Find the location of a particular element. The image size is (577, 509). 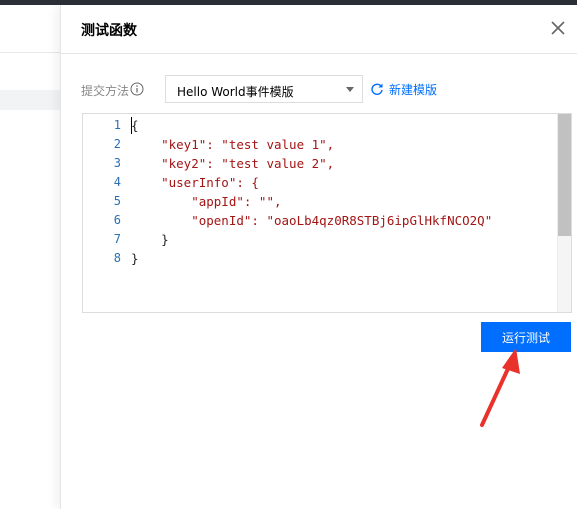

info-icon is located at coordinates (137, 89).